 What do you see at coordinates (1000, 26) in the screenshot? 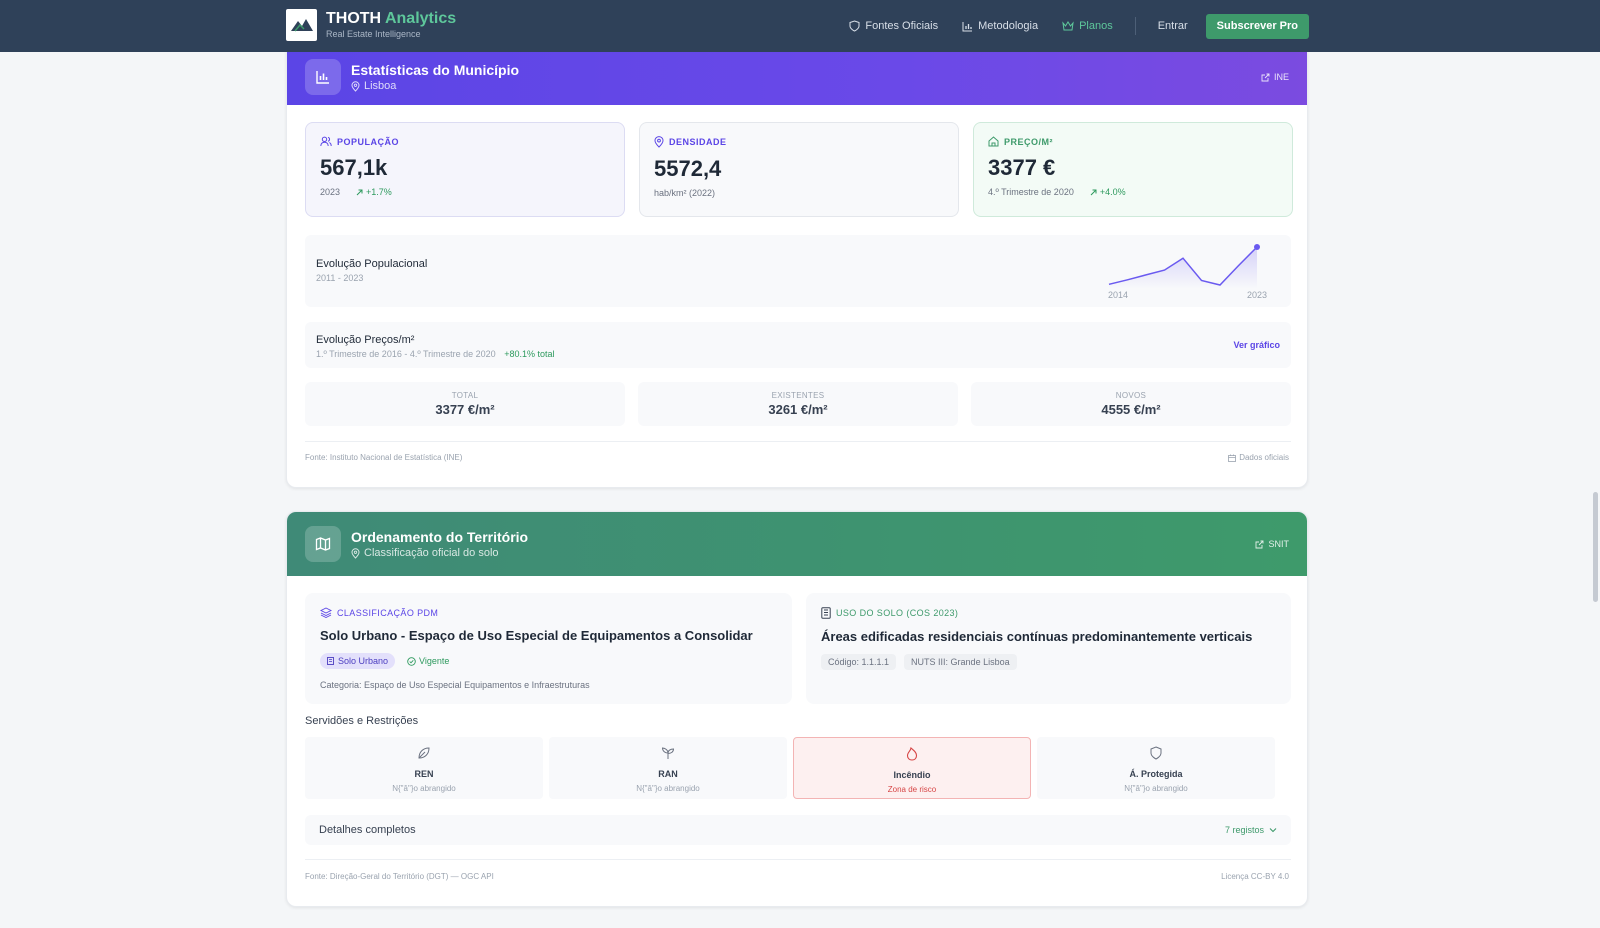
I see `nav-metodologia: Metodologia` at bounding box center [1000, 26].